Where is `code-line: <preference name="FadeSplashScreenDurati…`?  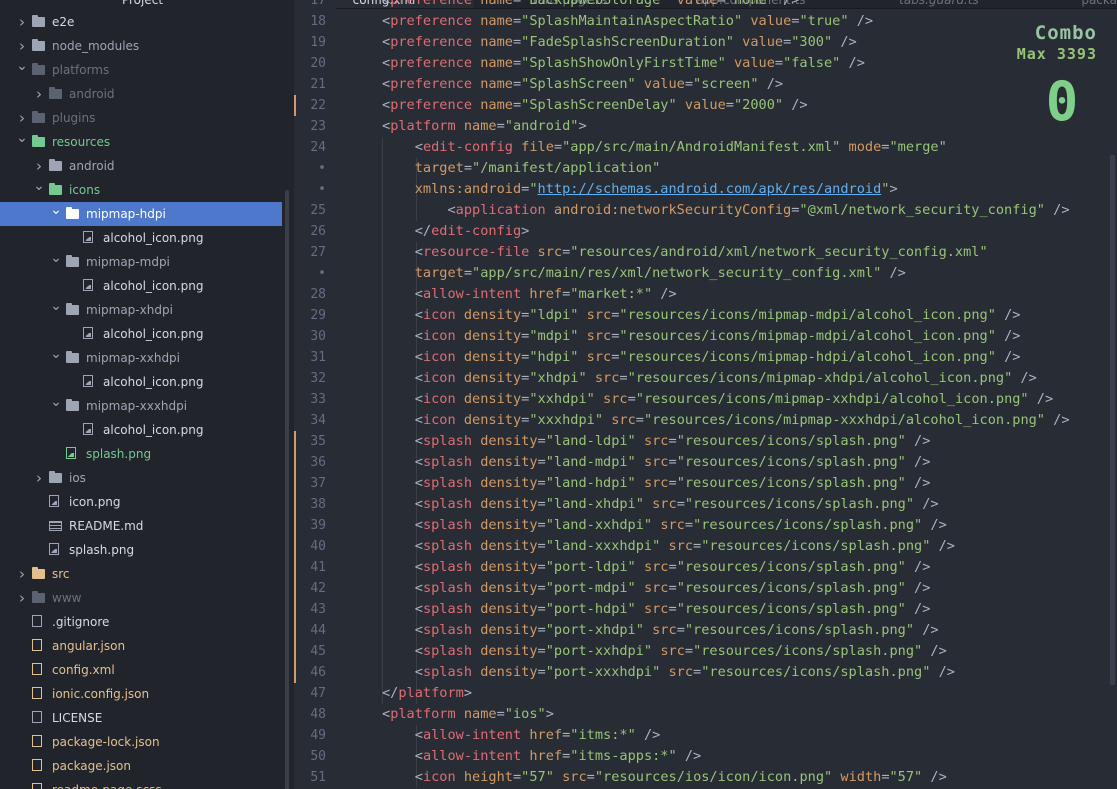 code-line: <preference name="FadeSplashScreenDurati… is located at coordinates (619, 42).